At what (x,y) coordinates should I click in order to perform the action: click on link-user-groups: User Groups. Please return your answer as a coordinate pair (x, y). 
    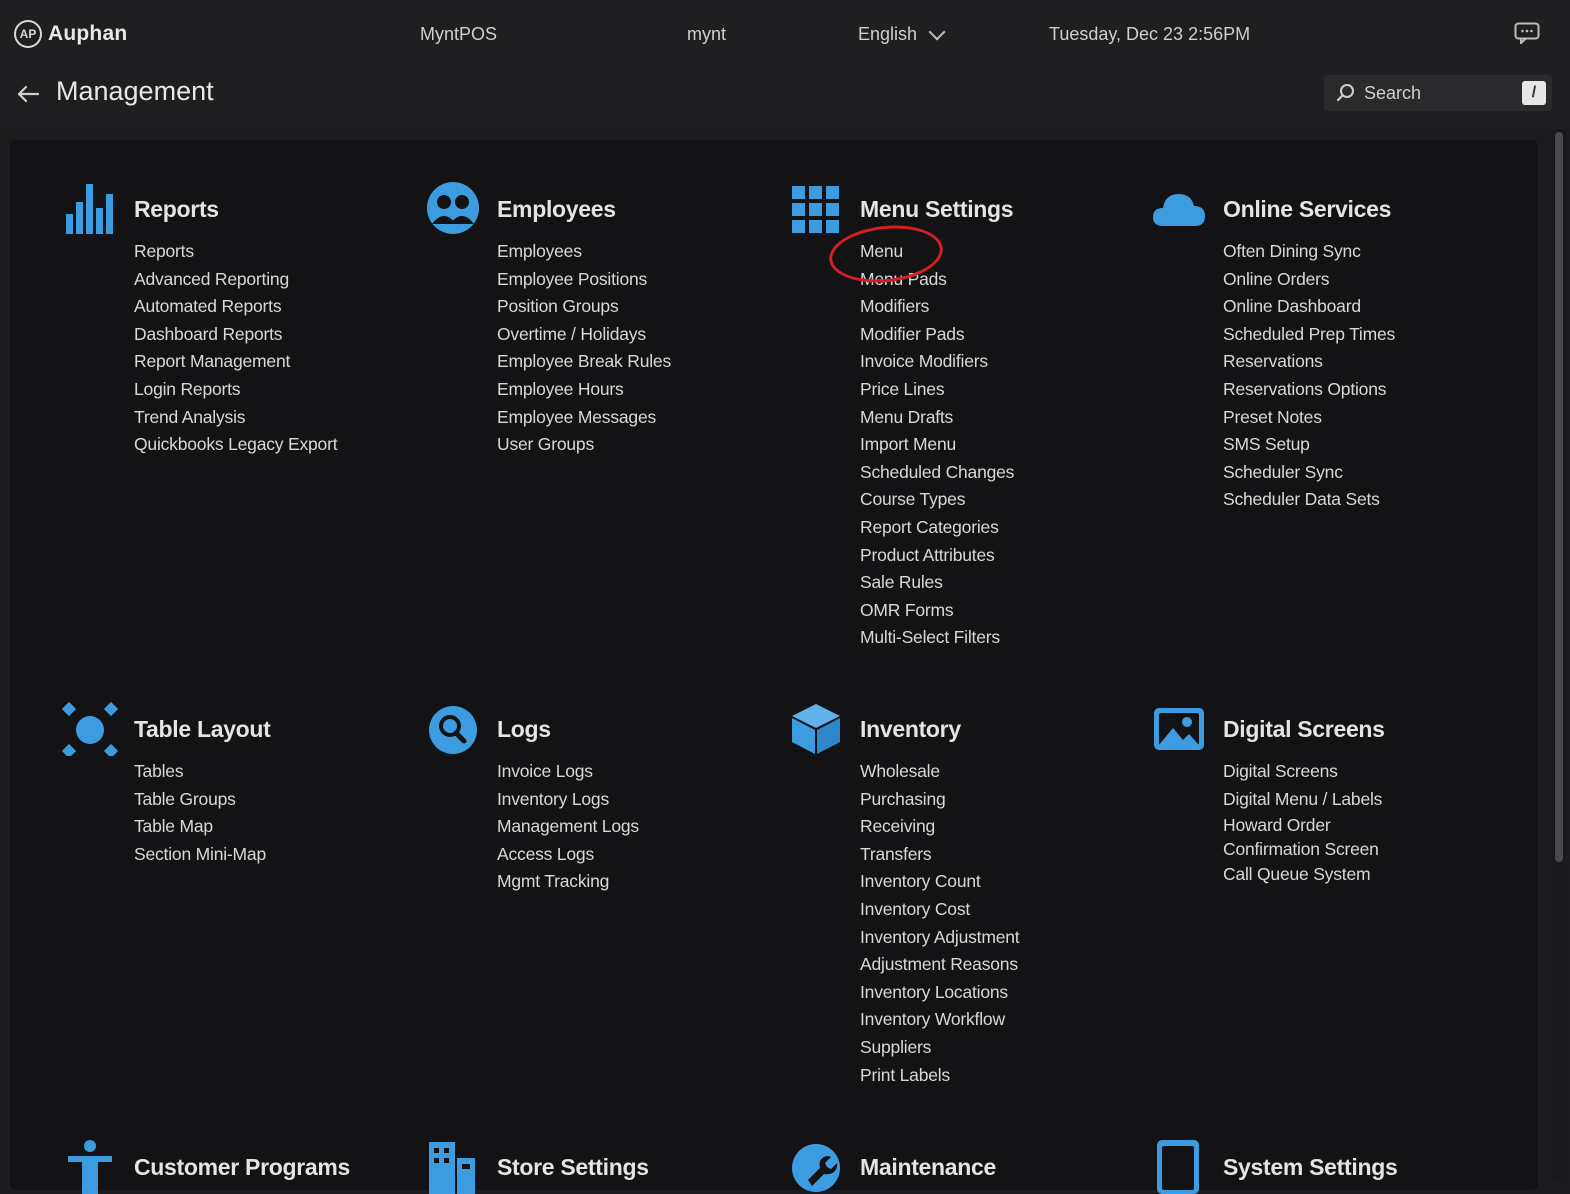
    Looking at the image, I should click on (584, 445).